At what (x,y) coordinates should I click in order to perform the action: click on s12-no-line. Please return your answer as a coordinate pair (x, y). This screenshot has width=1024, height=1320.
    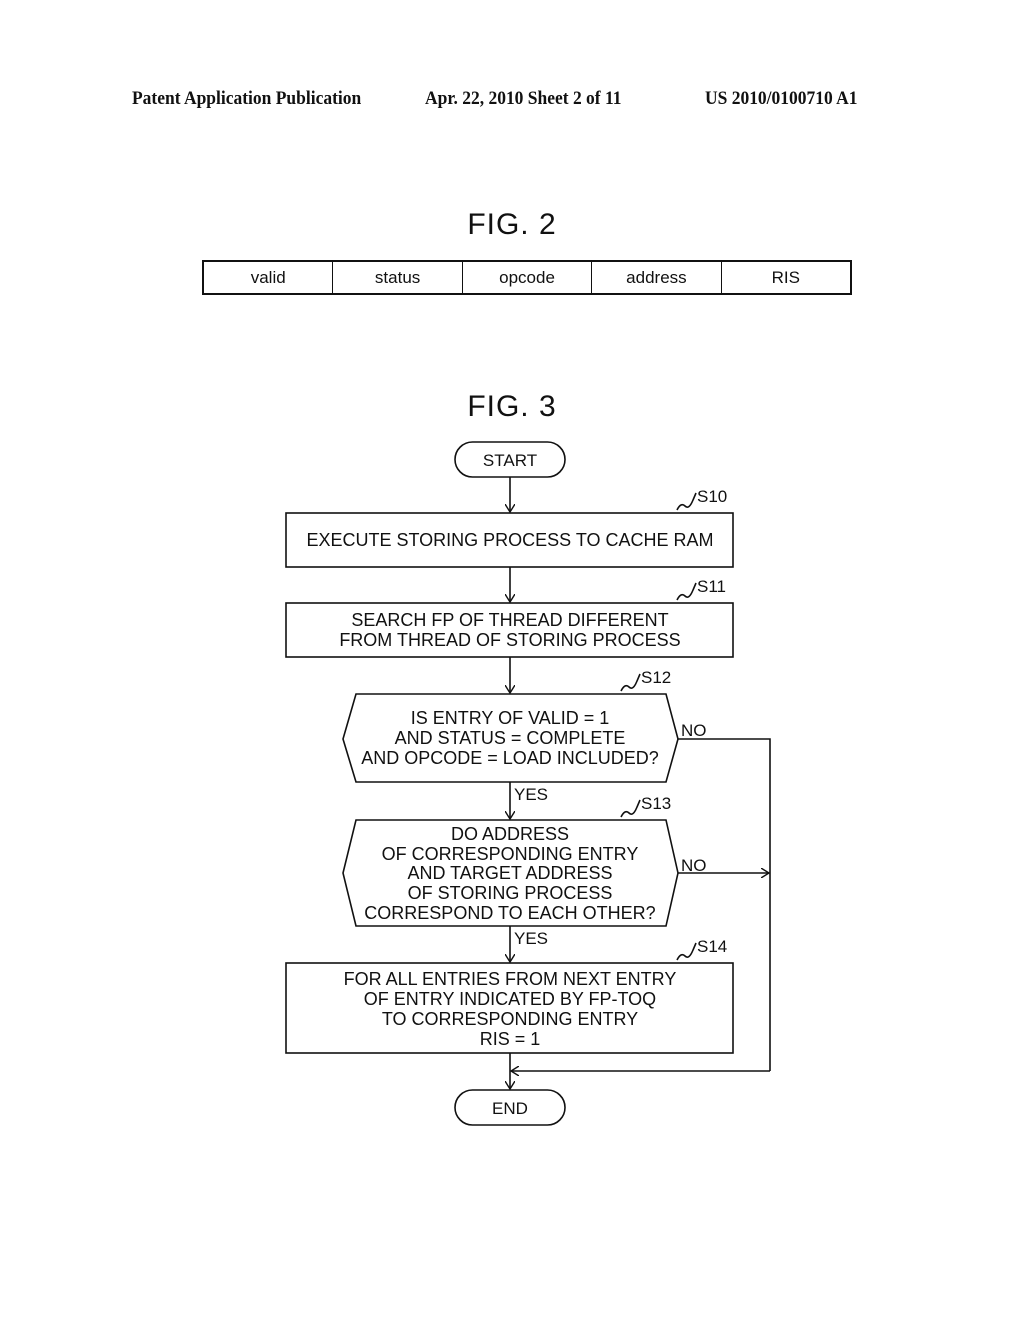
    Looking at the image, I should click on (724, 904).